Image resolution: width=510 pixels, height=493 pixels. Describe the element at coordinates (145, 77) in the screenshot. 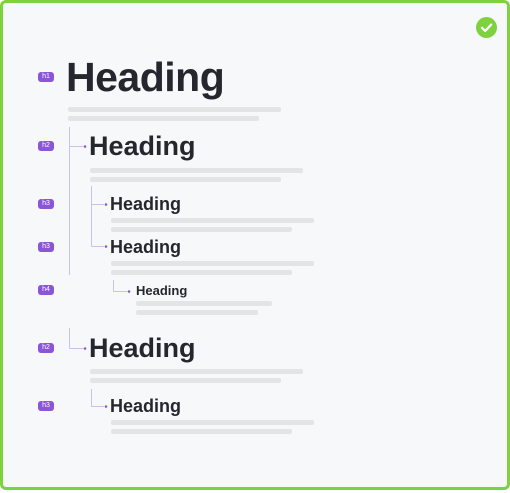

I see `heading-h1: Heading` at that location.